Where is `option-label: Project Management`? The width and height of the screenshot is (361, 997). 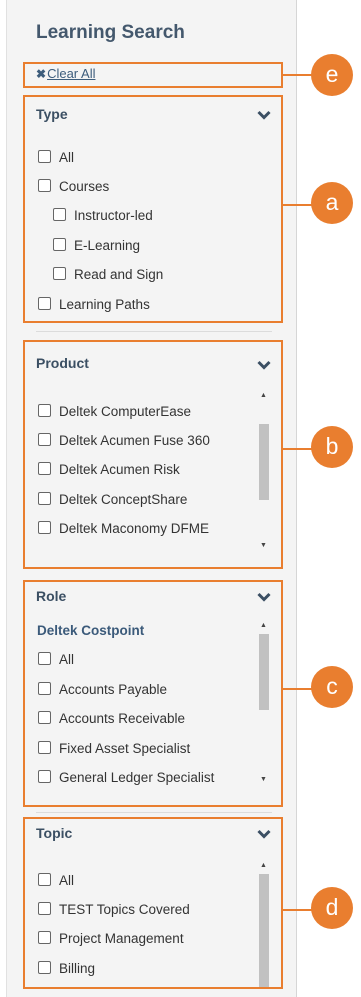 option-label: Project Management is located at coordinates (121, 938).